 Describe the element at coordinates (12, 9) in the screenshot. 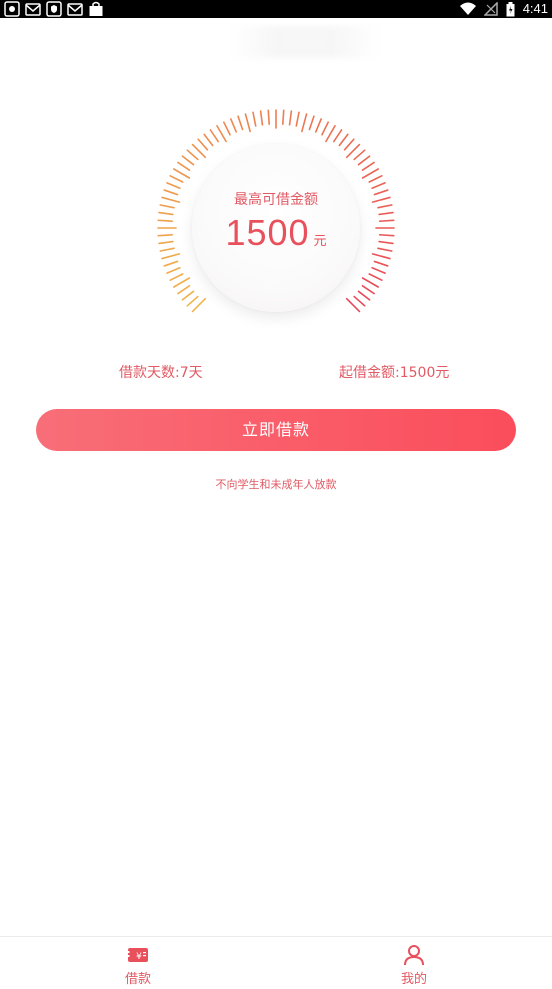

I see `notification-icon` at that location.